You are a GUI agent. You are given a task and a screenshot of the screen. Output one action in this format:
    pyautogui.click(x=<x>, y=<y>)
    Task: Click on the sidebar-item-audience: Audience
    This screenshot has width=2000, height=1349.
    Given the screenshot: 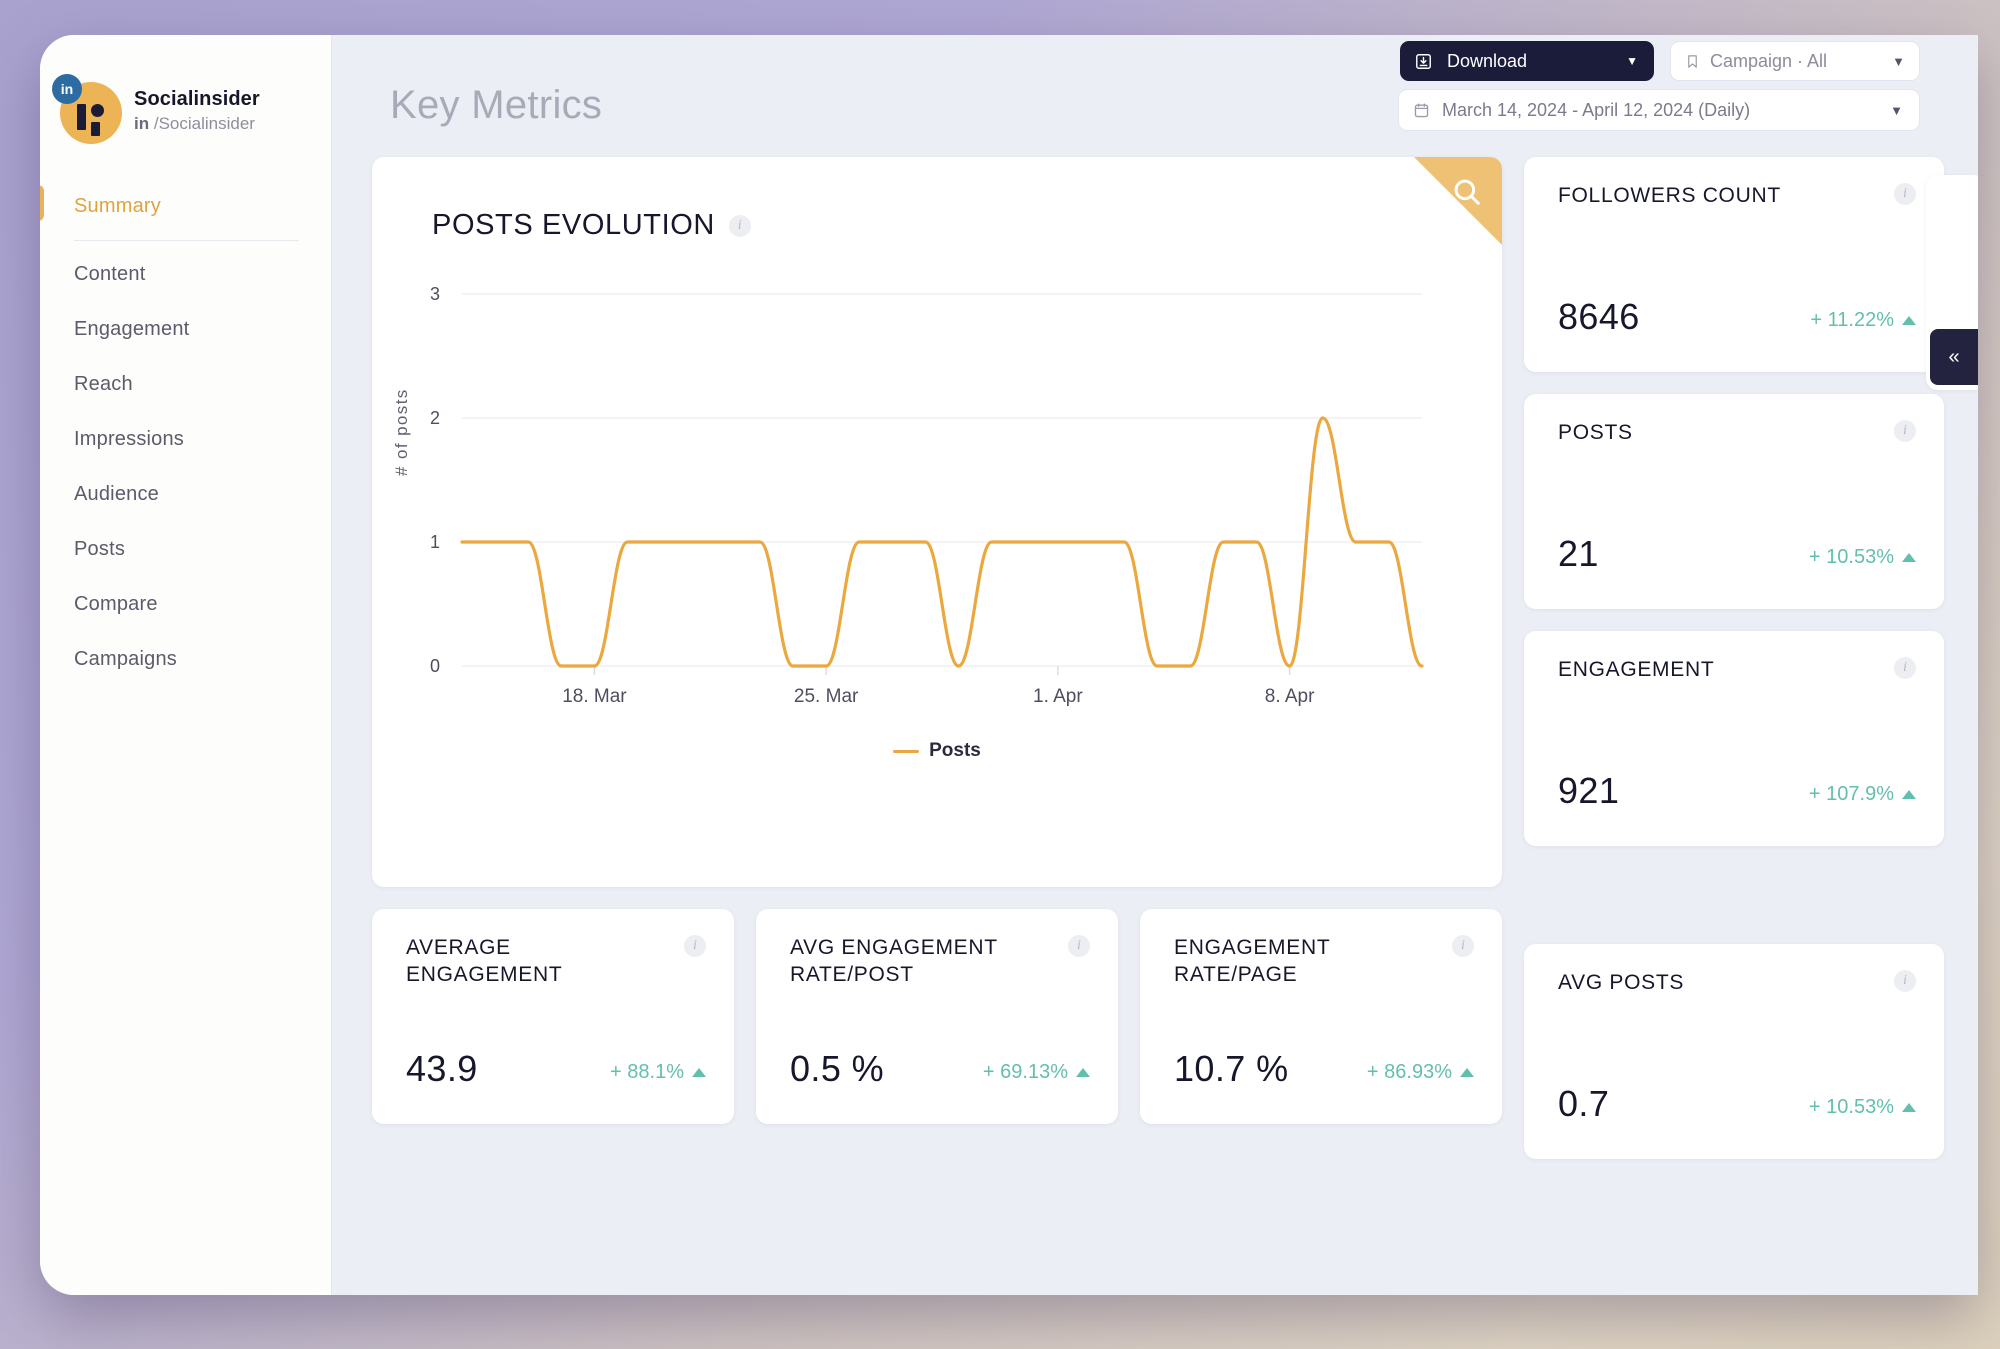 What is the action you would take?
    pyautogui.click(x=185, y=494)
    